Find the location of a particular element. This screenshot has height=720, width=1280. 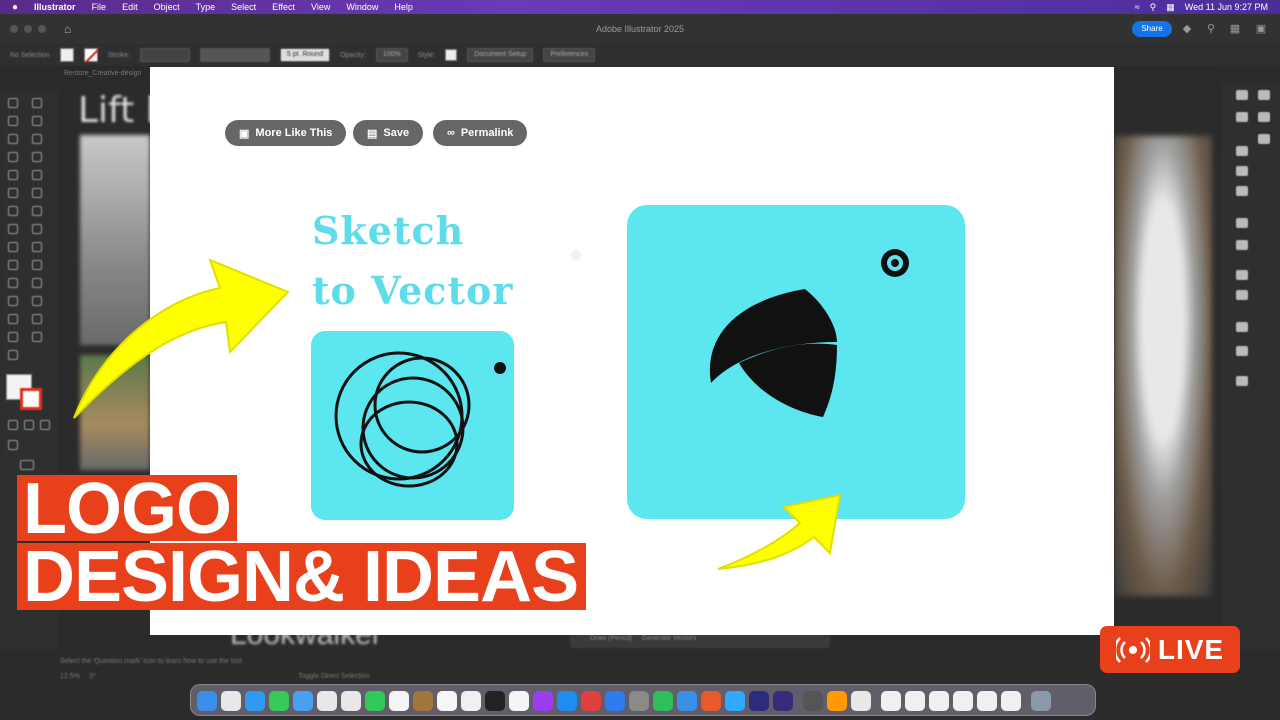

clock: Wed 11 Jun 9:27 PM is located at coordinates (1226, 7).